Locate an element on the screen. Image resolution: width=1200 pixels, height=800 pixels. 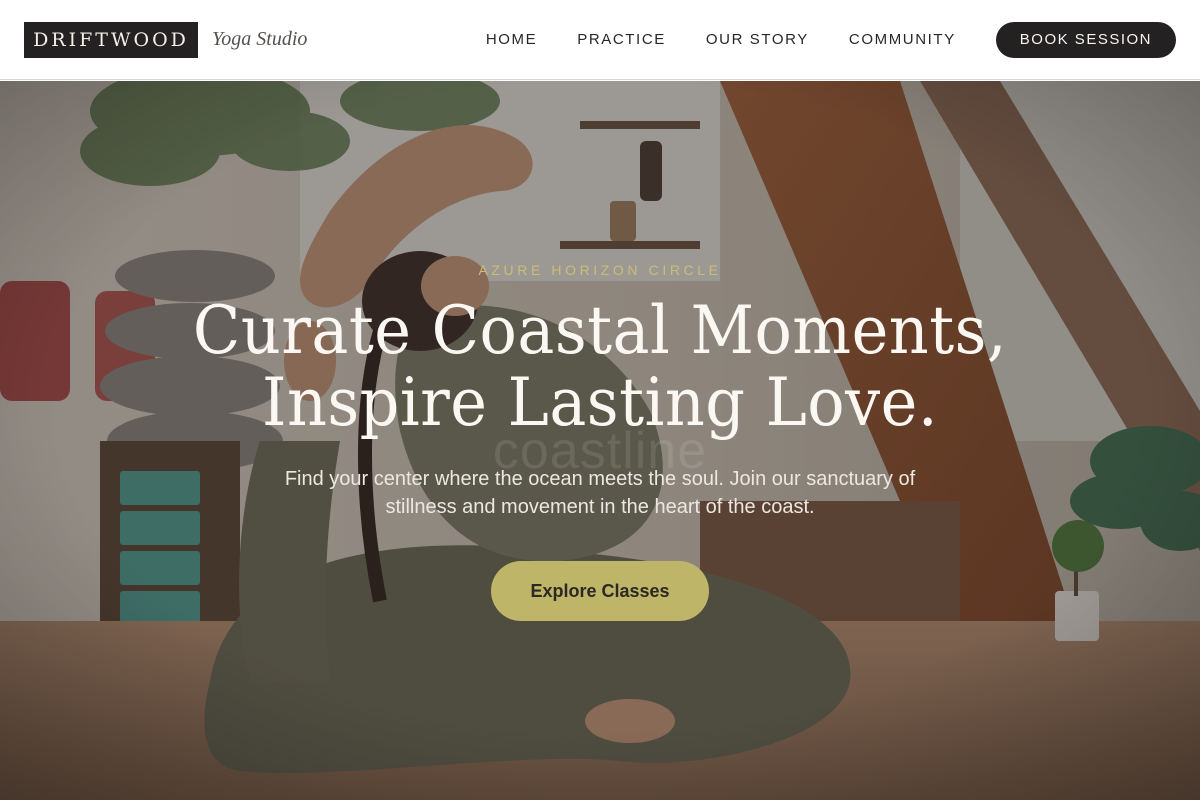
logo: DRIFTWOOD is located at coordinates (111, 39).